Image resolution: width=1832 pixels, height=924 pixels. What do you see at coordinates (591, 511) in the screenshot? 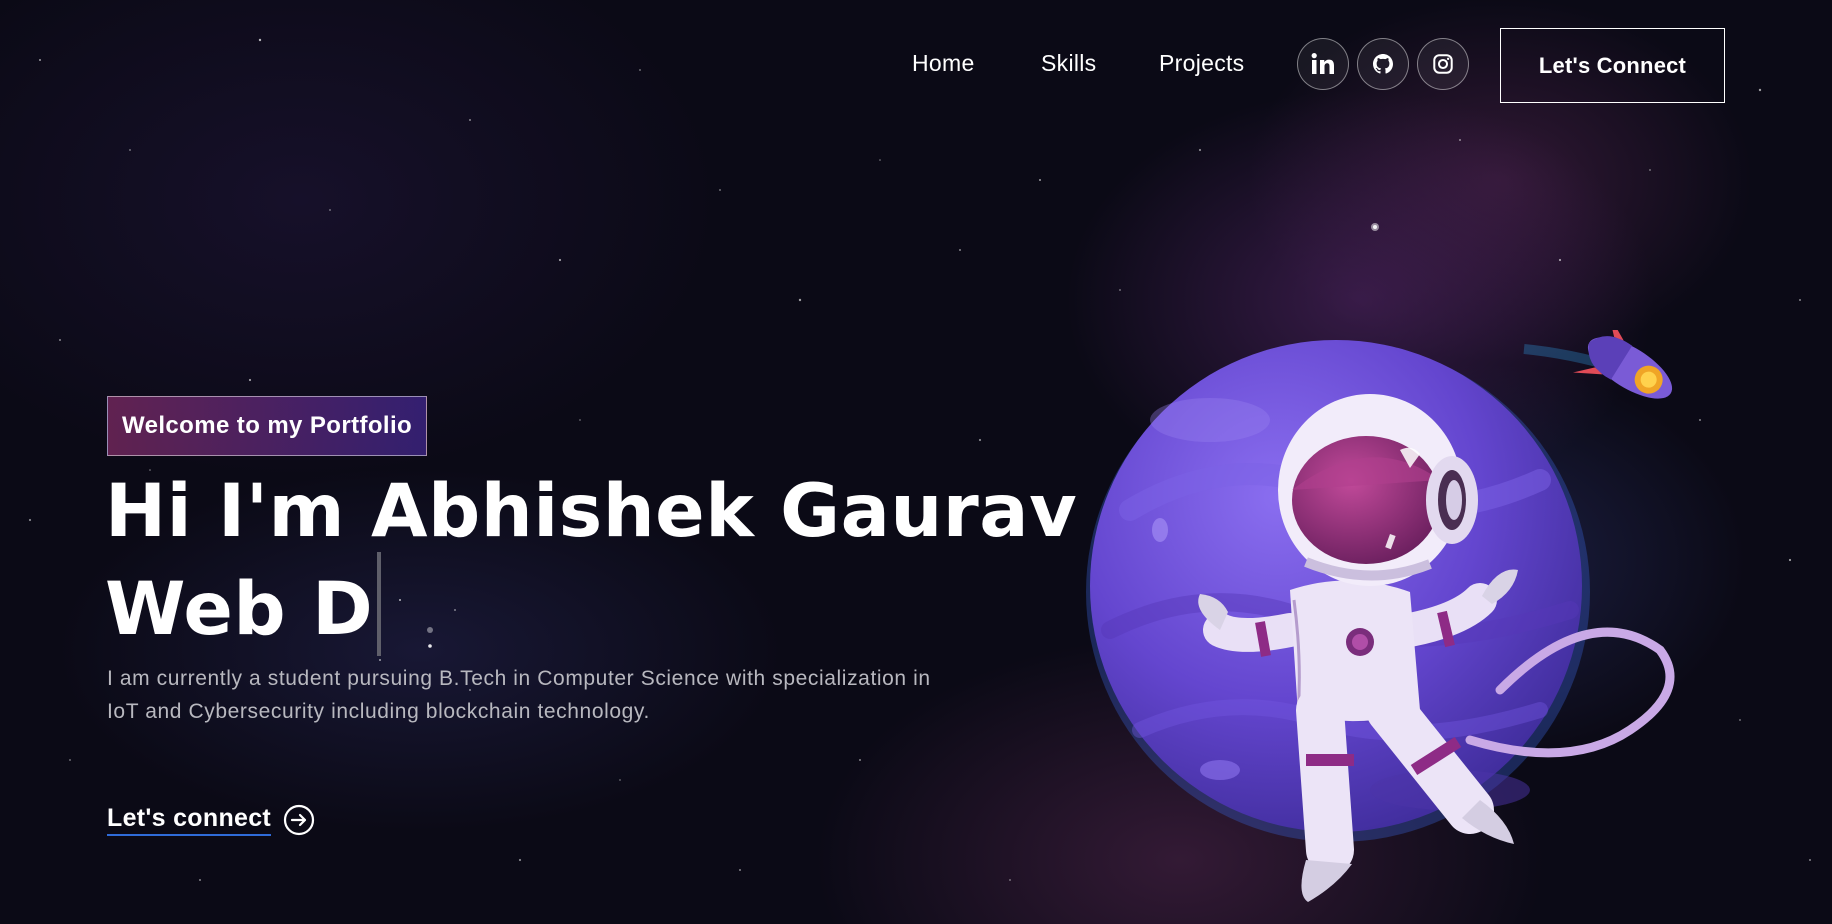
I see `headline-name: Hi I'm Abhishek Gaurav` at bounding box center [591, 511].